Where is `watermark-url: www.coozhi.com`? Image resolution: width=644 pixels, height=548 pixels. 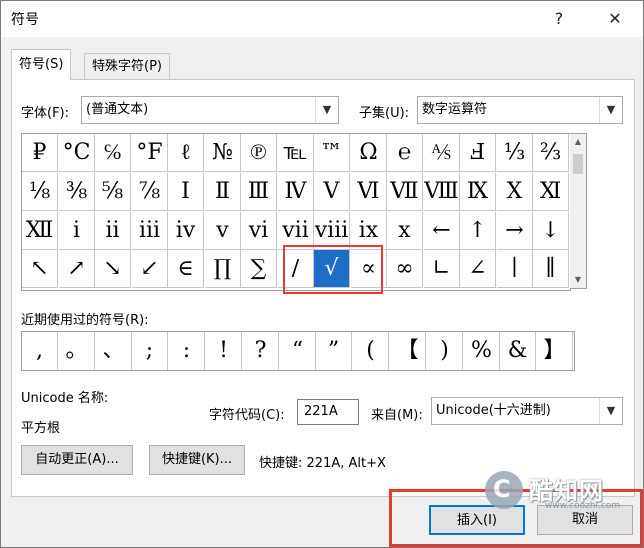
watermark-url: www.coozhi.com is located at coordinates (583, 506).